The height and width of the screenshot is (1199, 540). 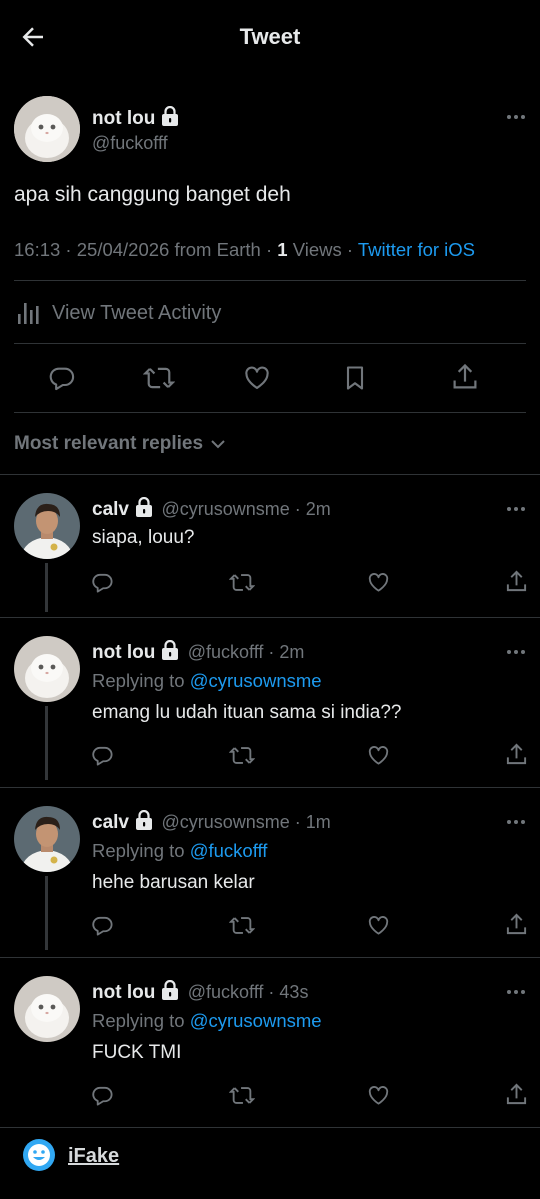 I want to click on tweet-timestamp: 16:13 · 25/04/2026 from Earth ·, so click(x=146, y=249).